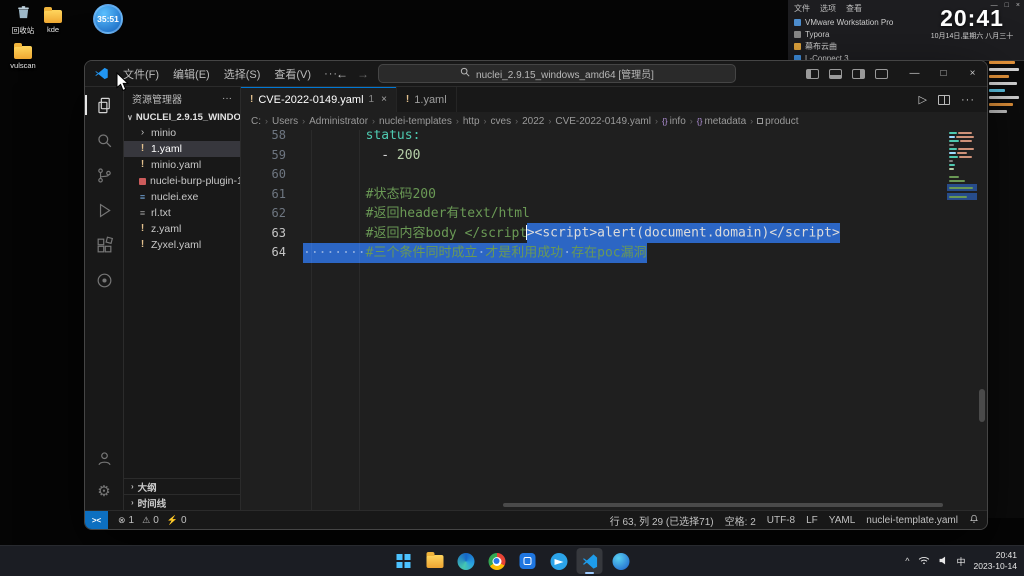 The height and width of the screenshot is (576, 1024). I want to click on notifications-bell-icon, so click(974, 520).